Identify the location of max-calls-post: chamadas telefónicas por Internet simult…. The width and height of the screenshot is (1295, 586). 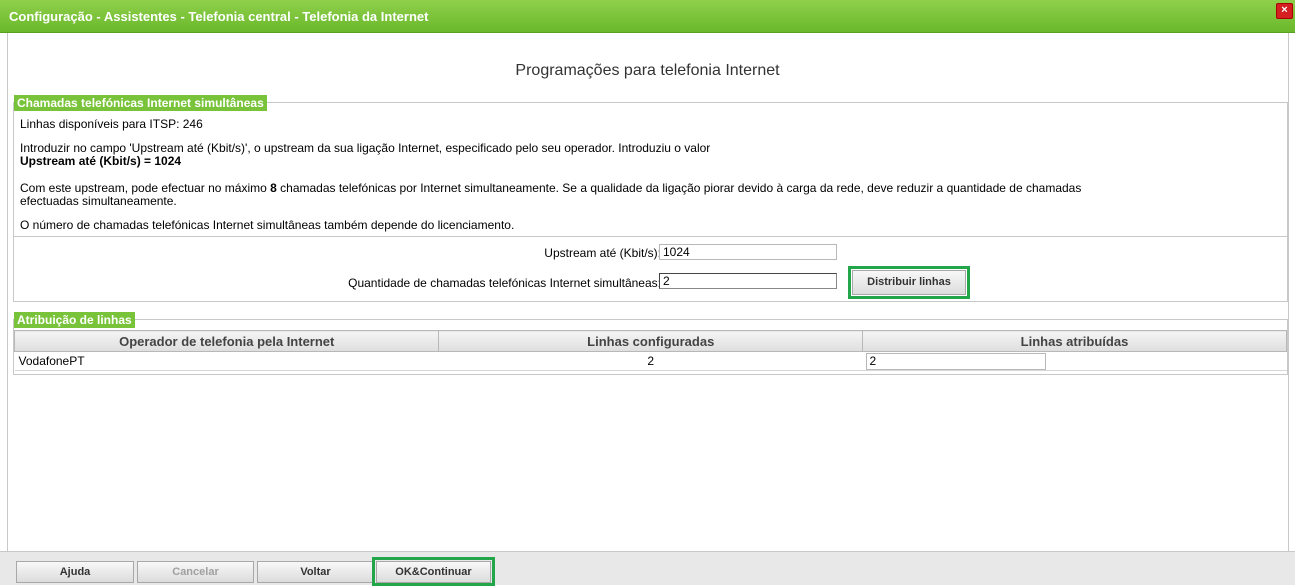
(679, 188).